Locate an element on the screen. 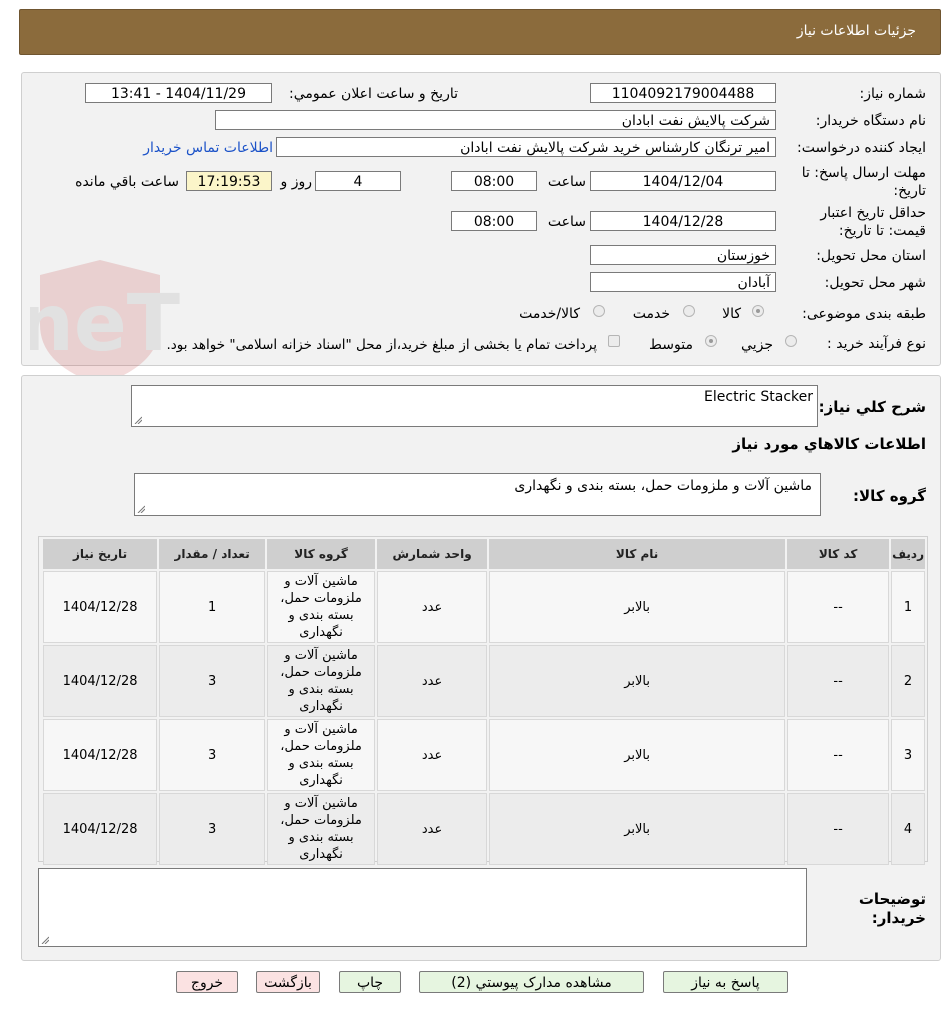 The width and height of the screenshot is (944, 1015). validity-label: حداقل تاریخ اعتبار is located at coordinates (873, 213).